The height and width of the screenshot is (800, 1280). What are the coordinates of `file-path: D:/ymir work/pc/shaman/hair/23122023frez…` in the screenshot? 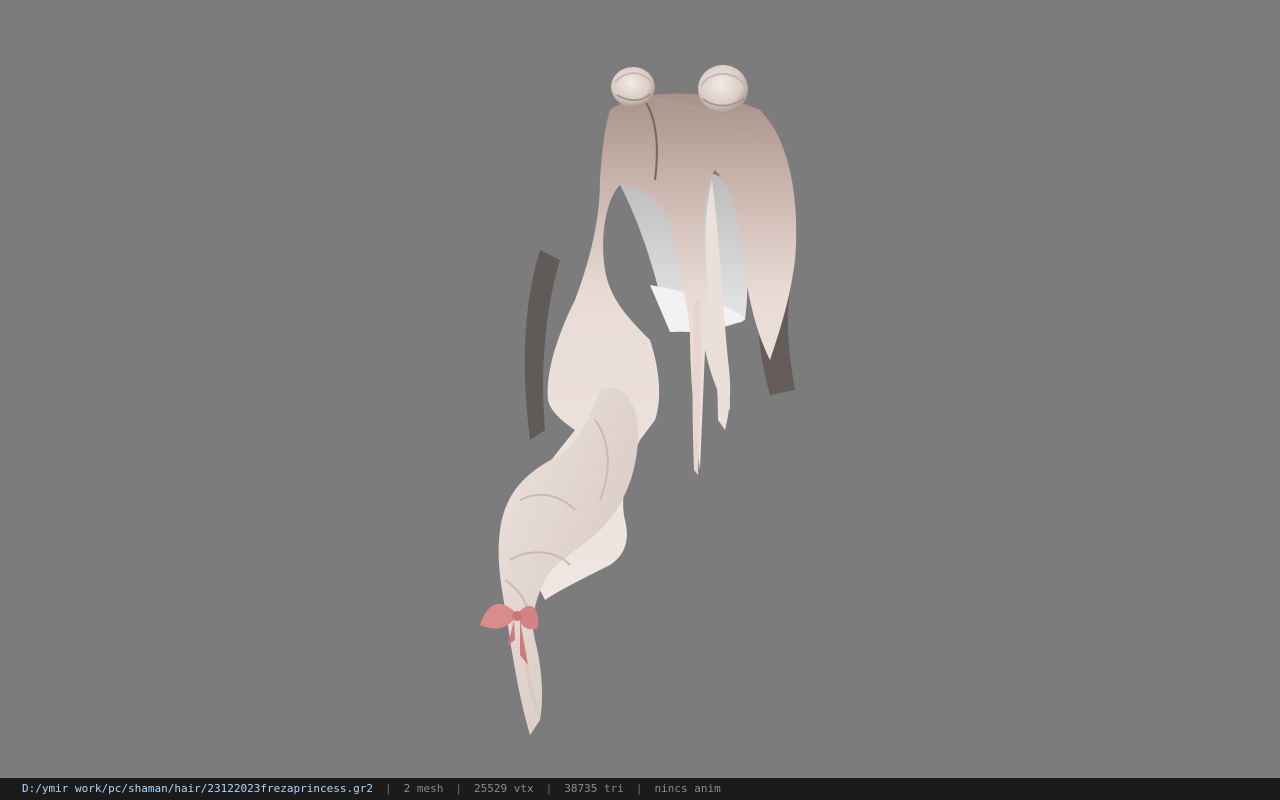 It's located at (197, 788).